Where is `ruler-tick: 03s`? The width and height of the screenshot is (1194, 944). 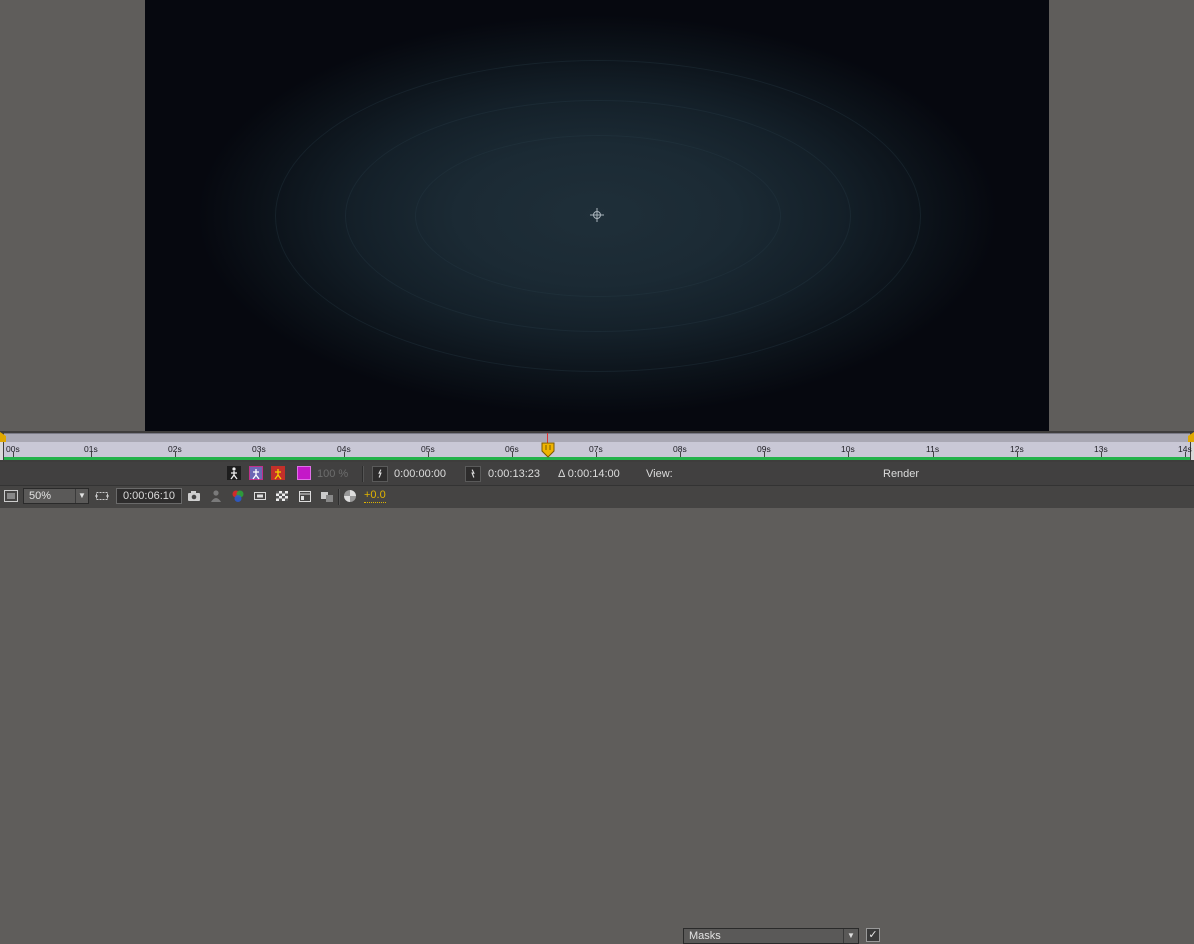 ruler-tick: 03s is located at coordinates (259, 449).